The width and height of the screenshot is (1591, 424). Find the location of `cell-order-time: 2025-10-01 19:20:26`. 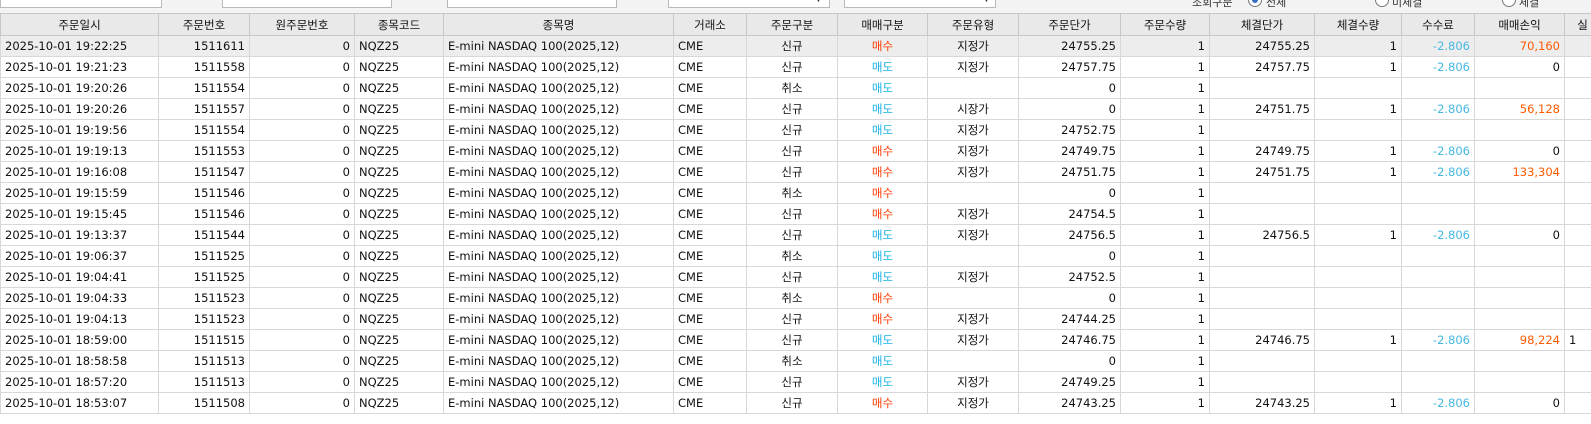

cell-order-time: 2025-10-01 19:20:26 is located at coordinates (79, 109).